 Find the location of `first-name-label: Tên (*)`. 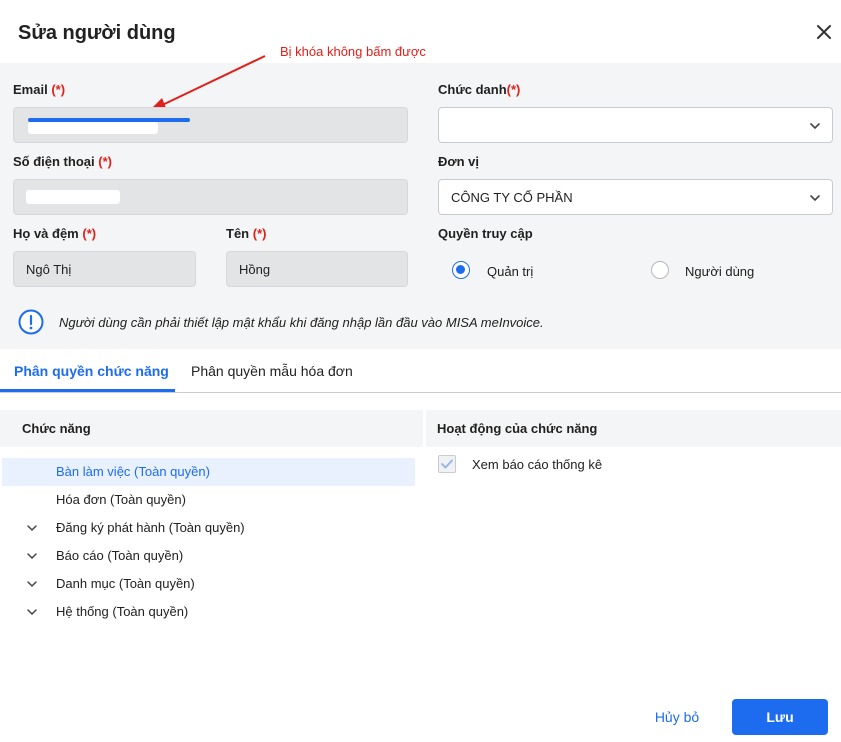

first-name-label: Tên (*) is located at coordinates (246, 233).